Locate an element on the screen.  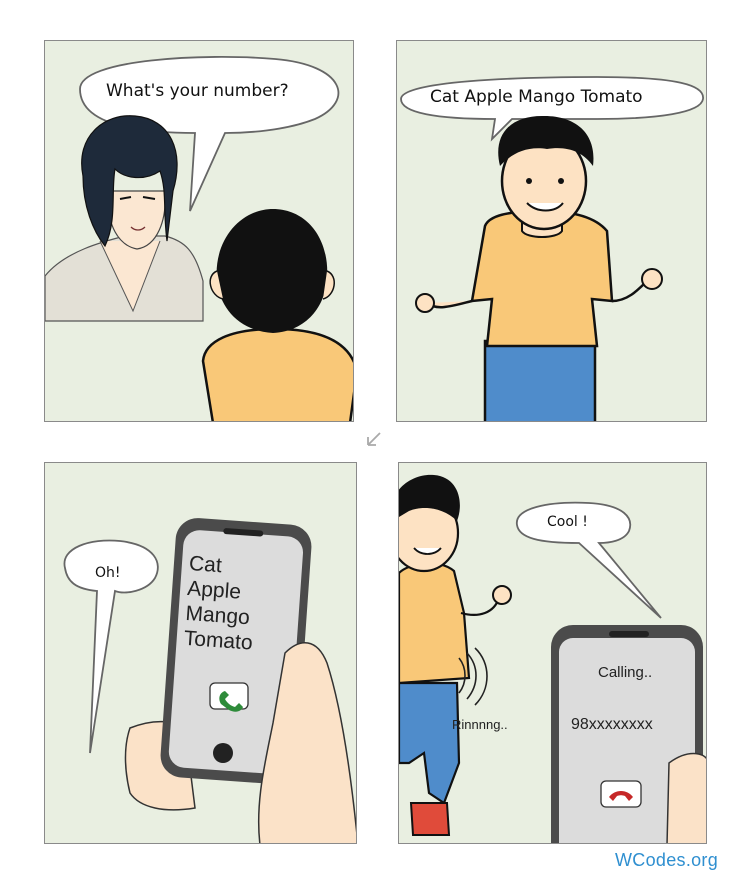
speech-text-code-words: Cat Apple Mango Tomato is located at coordinates (536, 97).